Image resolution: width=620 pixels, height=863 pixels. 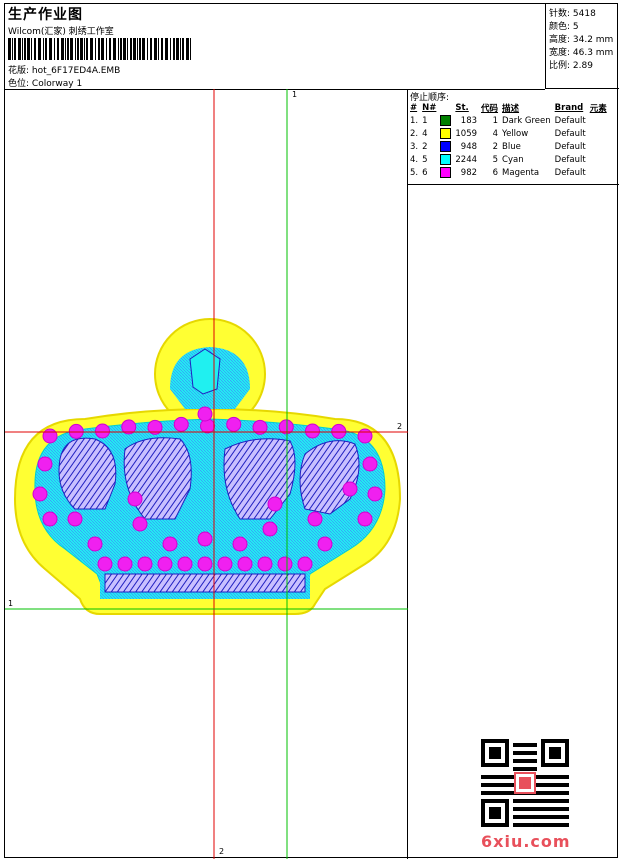 What do you see at coordinates (425, 146) in the screenshot?
I see `row-needle: 2` at bounding box center [425, 146].